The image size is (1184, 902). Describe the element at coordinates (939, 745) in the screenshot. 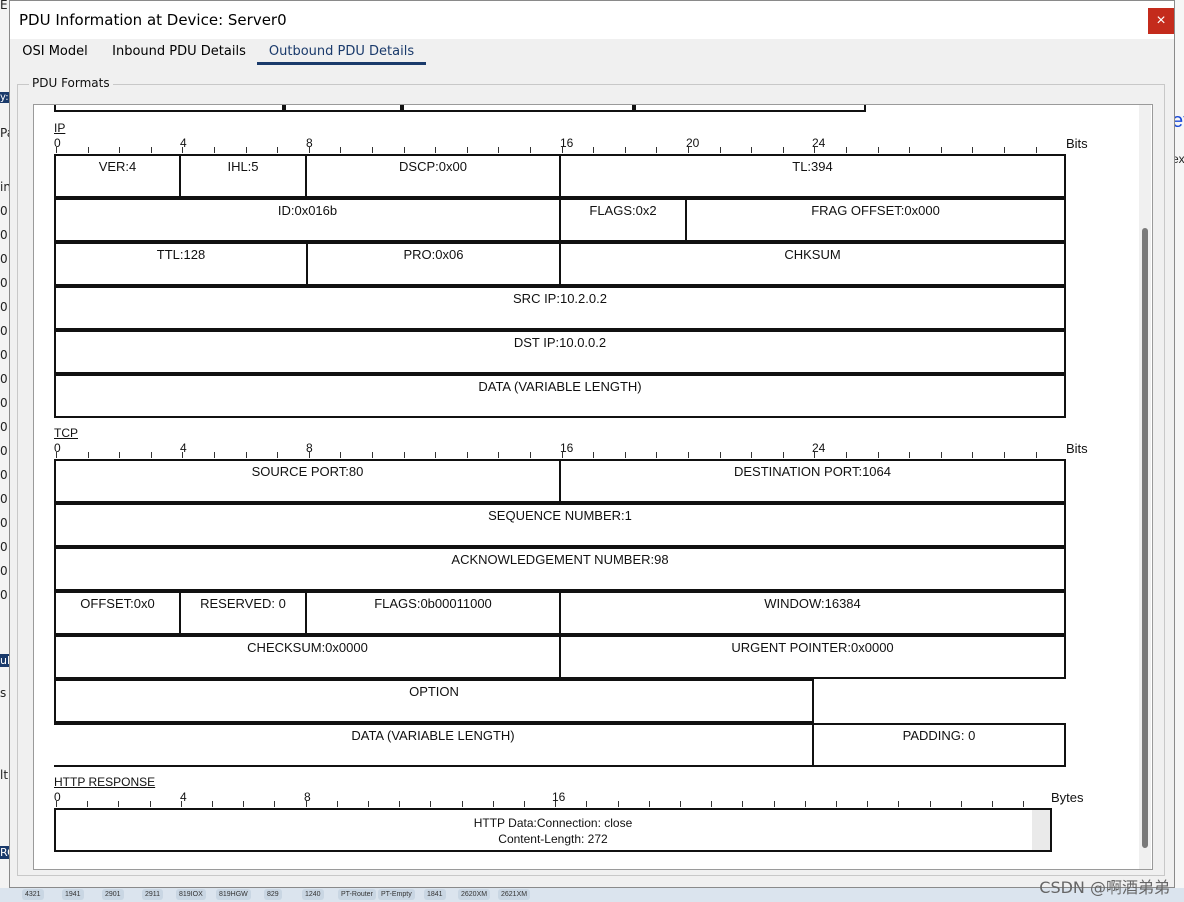

I see `tcp-field-padding: PADDING: 0` at that location.